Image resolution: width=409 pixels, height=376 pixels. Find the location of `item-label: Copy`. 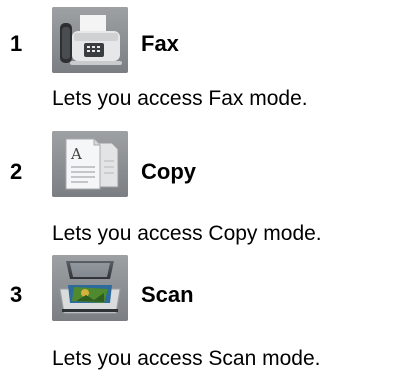

item-label: Copy is located at coordinates (168, 171).